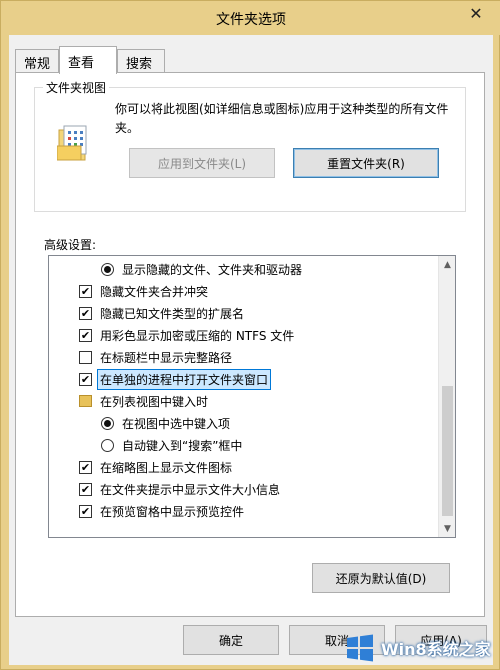 The height and width of the screenshot is (670, 500). Describe the element at coordinates (166, 467) in the screenshot. I see `list-item-label: 在缩略图上显示文件图标` at that location.